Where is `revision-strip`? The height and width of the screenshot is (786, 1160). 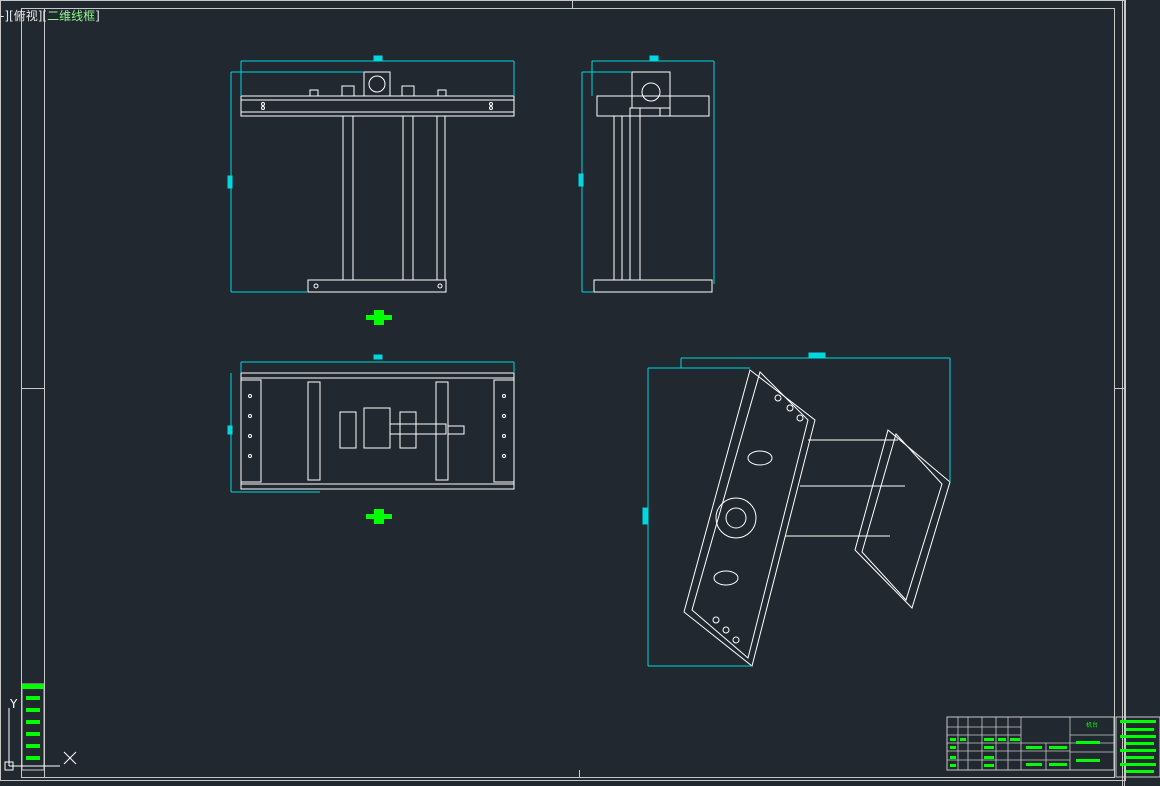
revision-strip is located at coordinates (33, 727).